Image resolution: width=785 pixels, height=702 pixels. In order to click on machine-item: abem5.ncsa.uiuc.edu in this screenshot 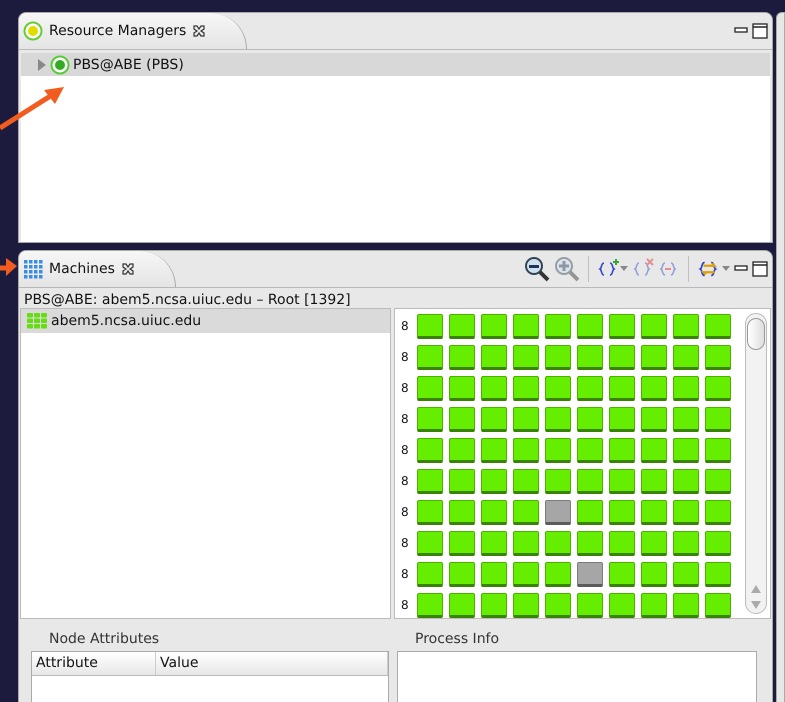, I will do `click(205, 321)`.